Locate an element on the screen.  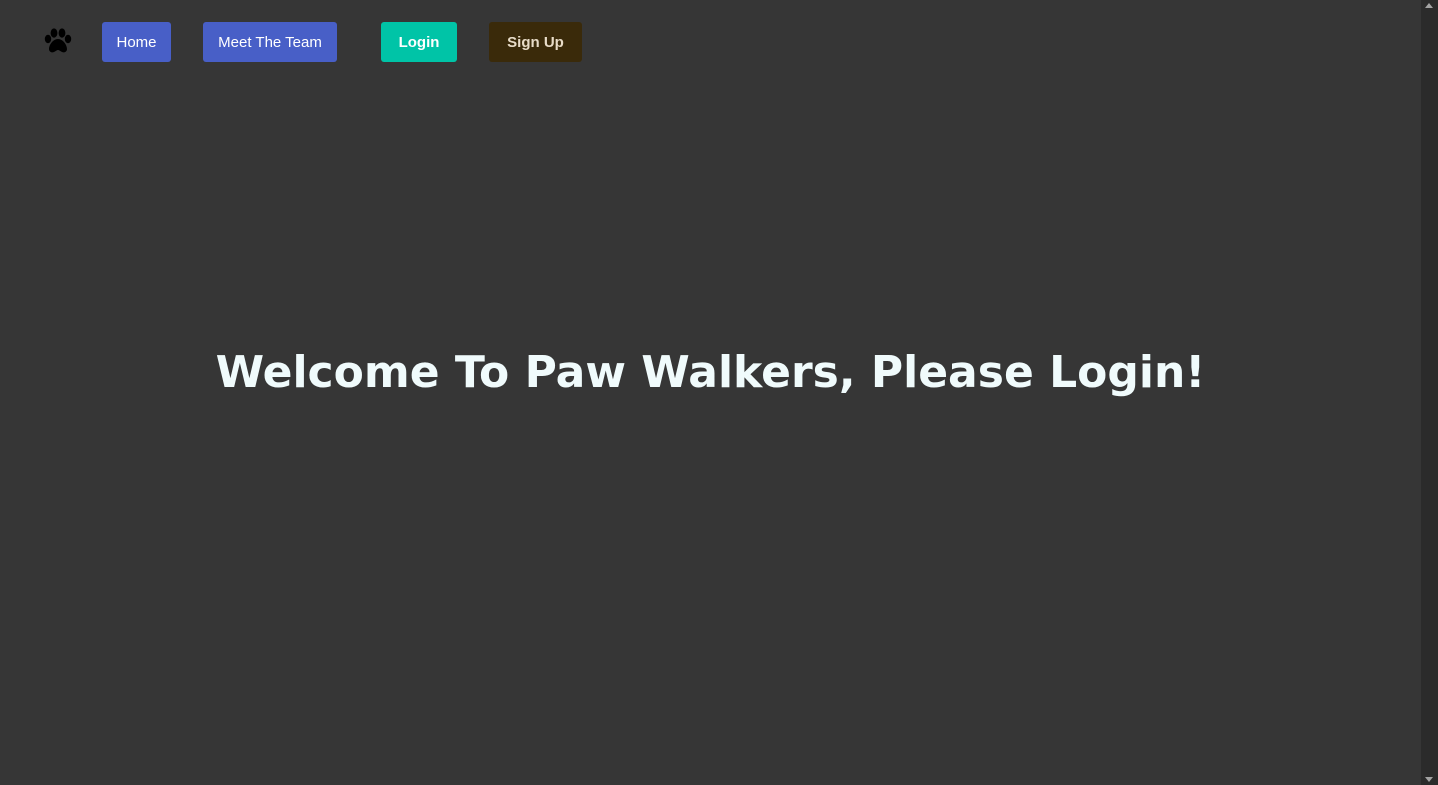
meet-the-team-button: Meet The Team is located at coordinates (270, 42).